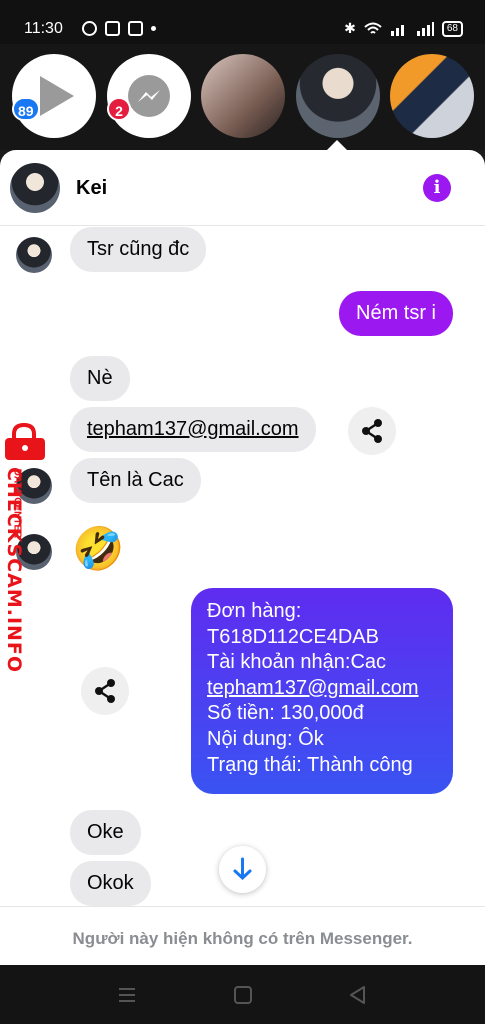 The width and height of the screenshot is (485, 1024). I want to click on emoji-message: 🤣, so click(98, 549).